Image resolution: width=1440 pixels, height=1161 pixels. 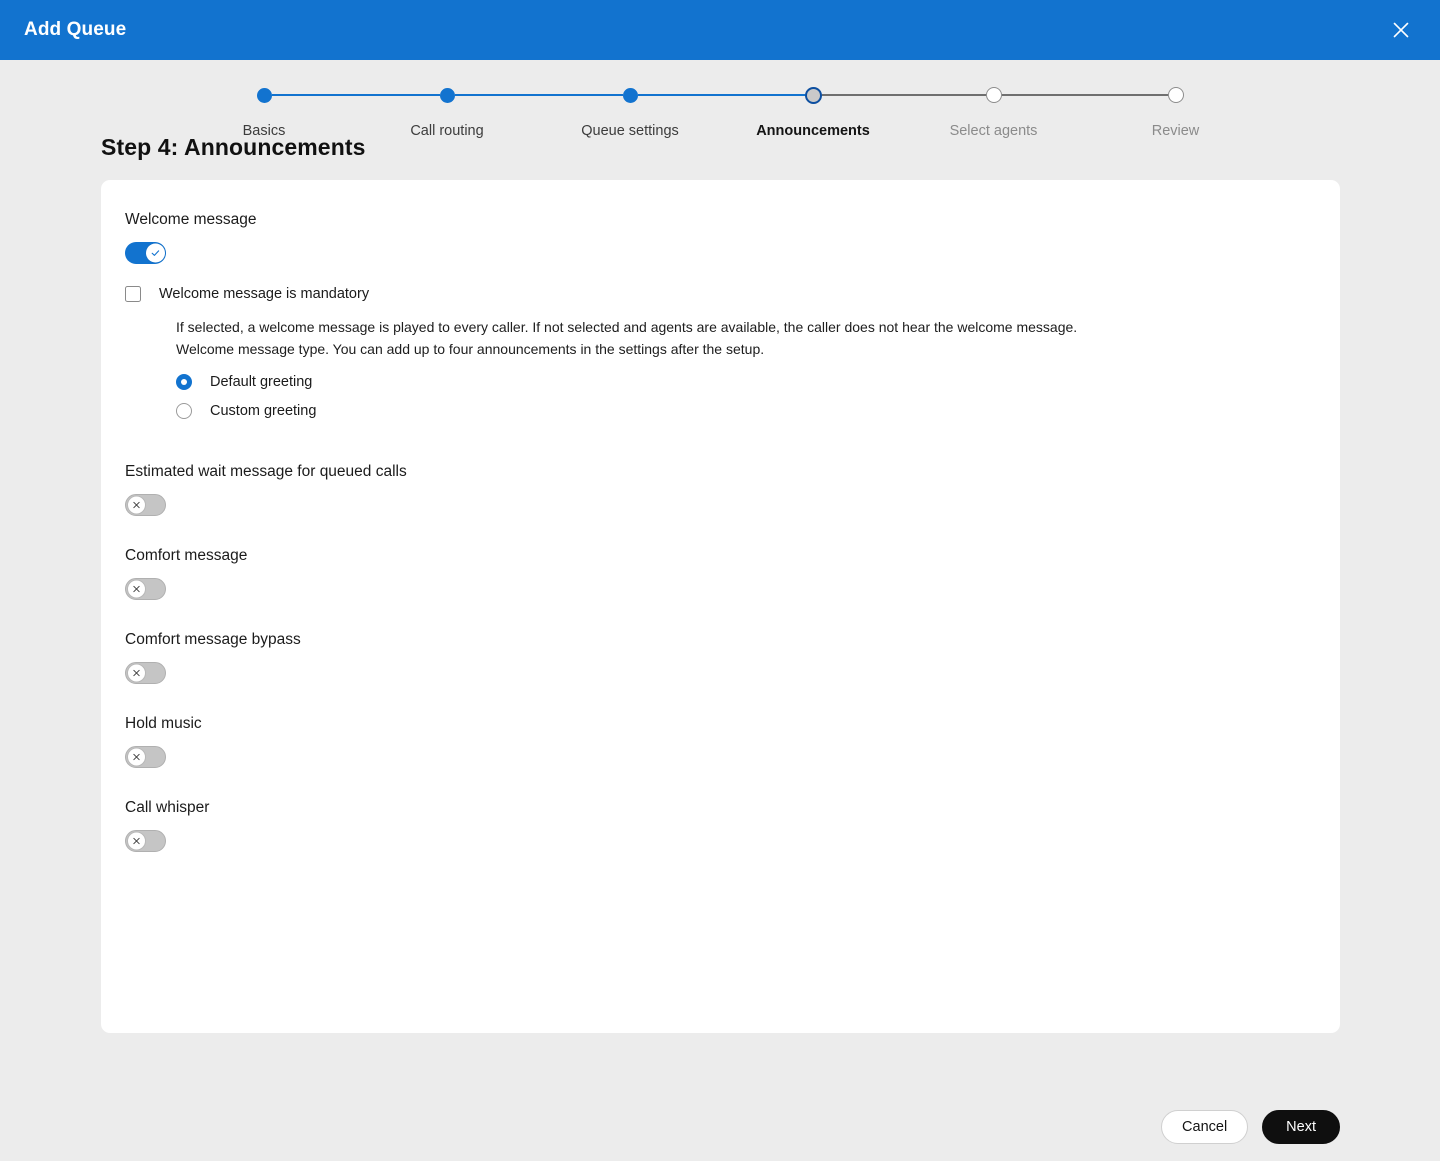 What do you see at coordinates (264, 131) in the screenshot?
I see `step-label-basics: Basics` at bounding box center [264, 131].